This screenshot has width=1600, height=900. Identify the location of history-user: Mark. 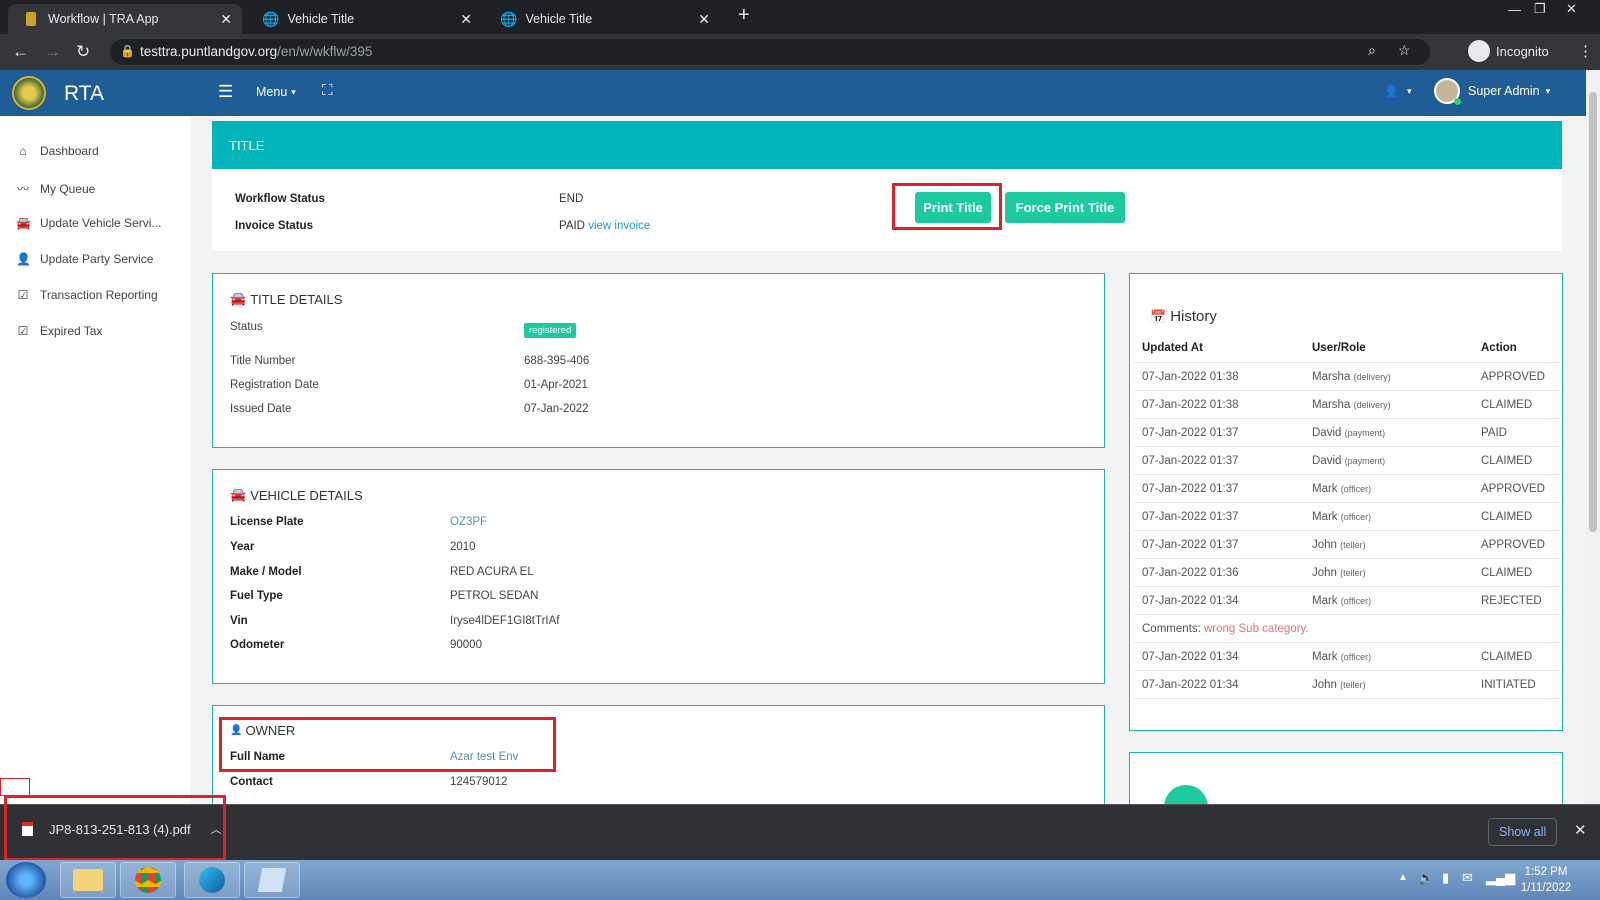
(1325, 657).